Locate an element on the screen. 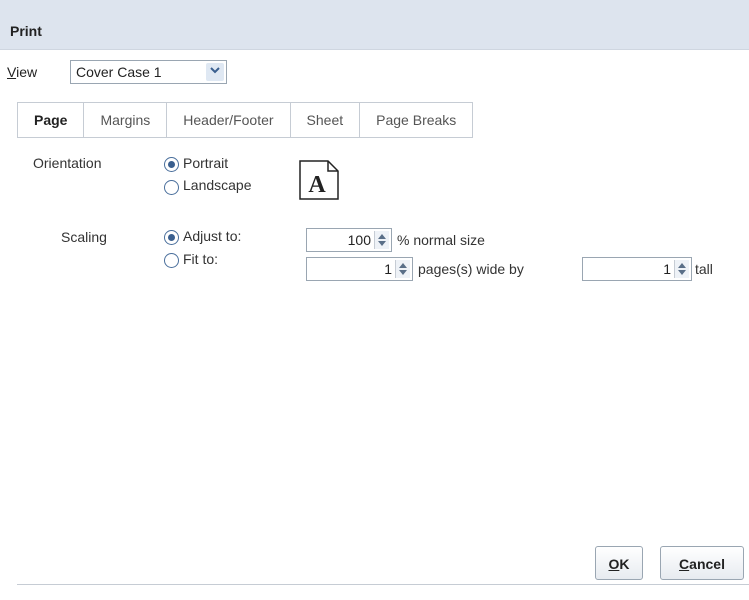 This screenshot has width=749, height=600. fit-tall-value: 1 is located at coordinates (667, 269).